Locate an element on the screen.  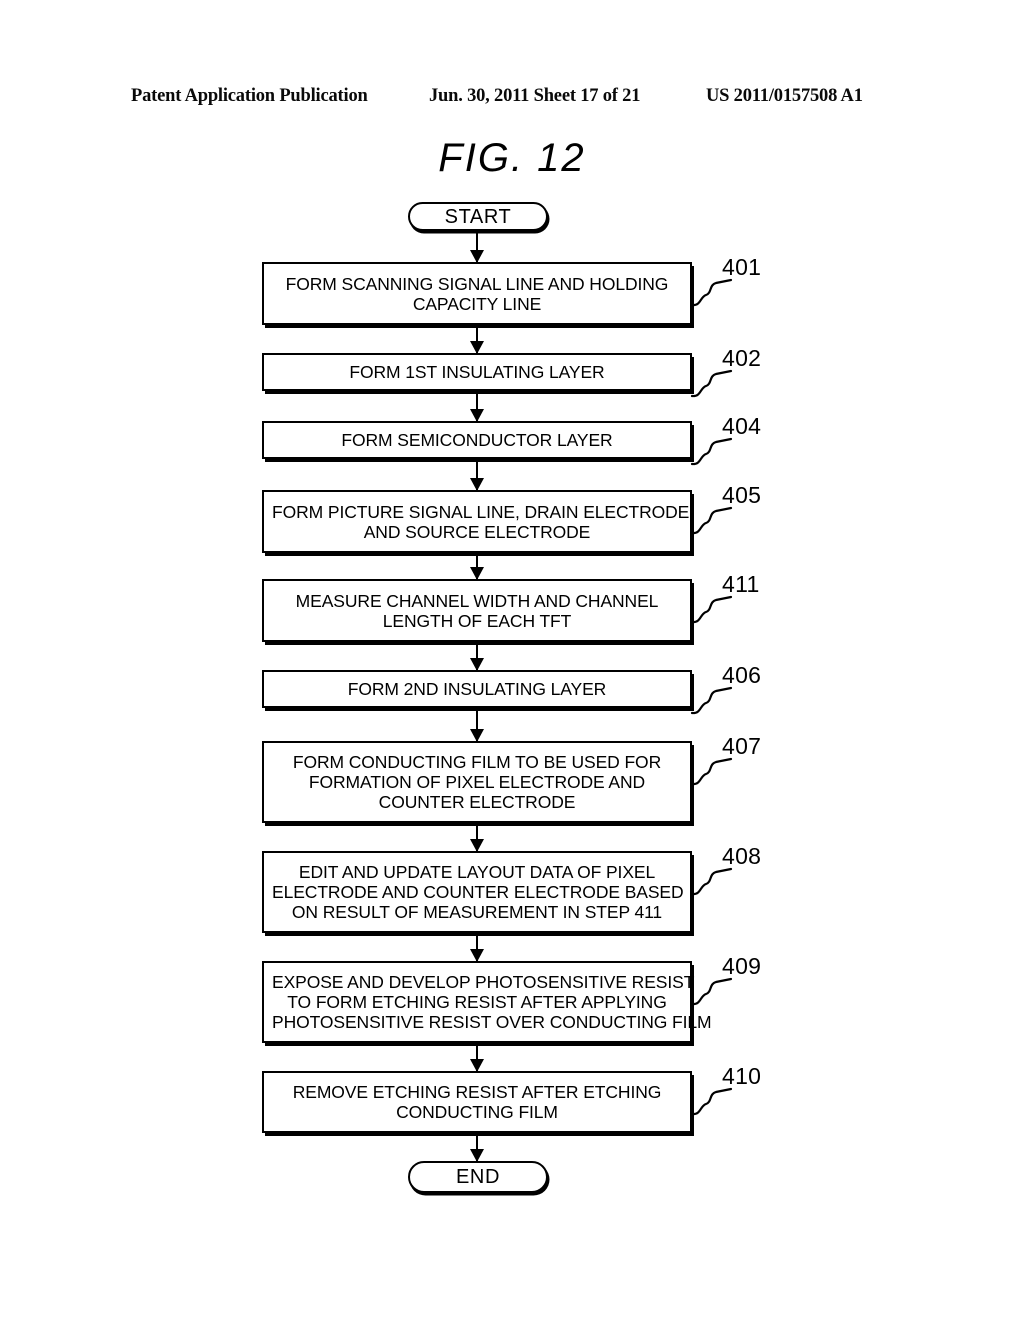
flowchart-step-box: FORM 2ND INSULATING LAYER is located at coordinates (477, 689).